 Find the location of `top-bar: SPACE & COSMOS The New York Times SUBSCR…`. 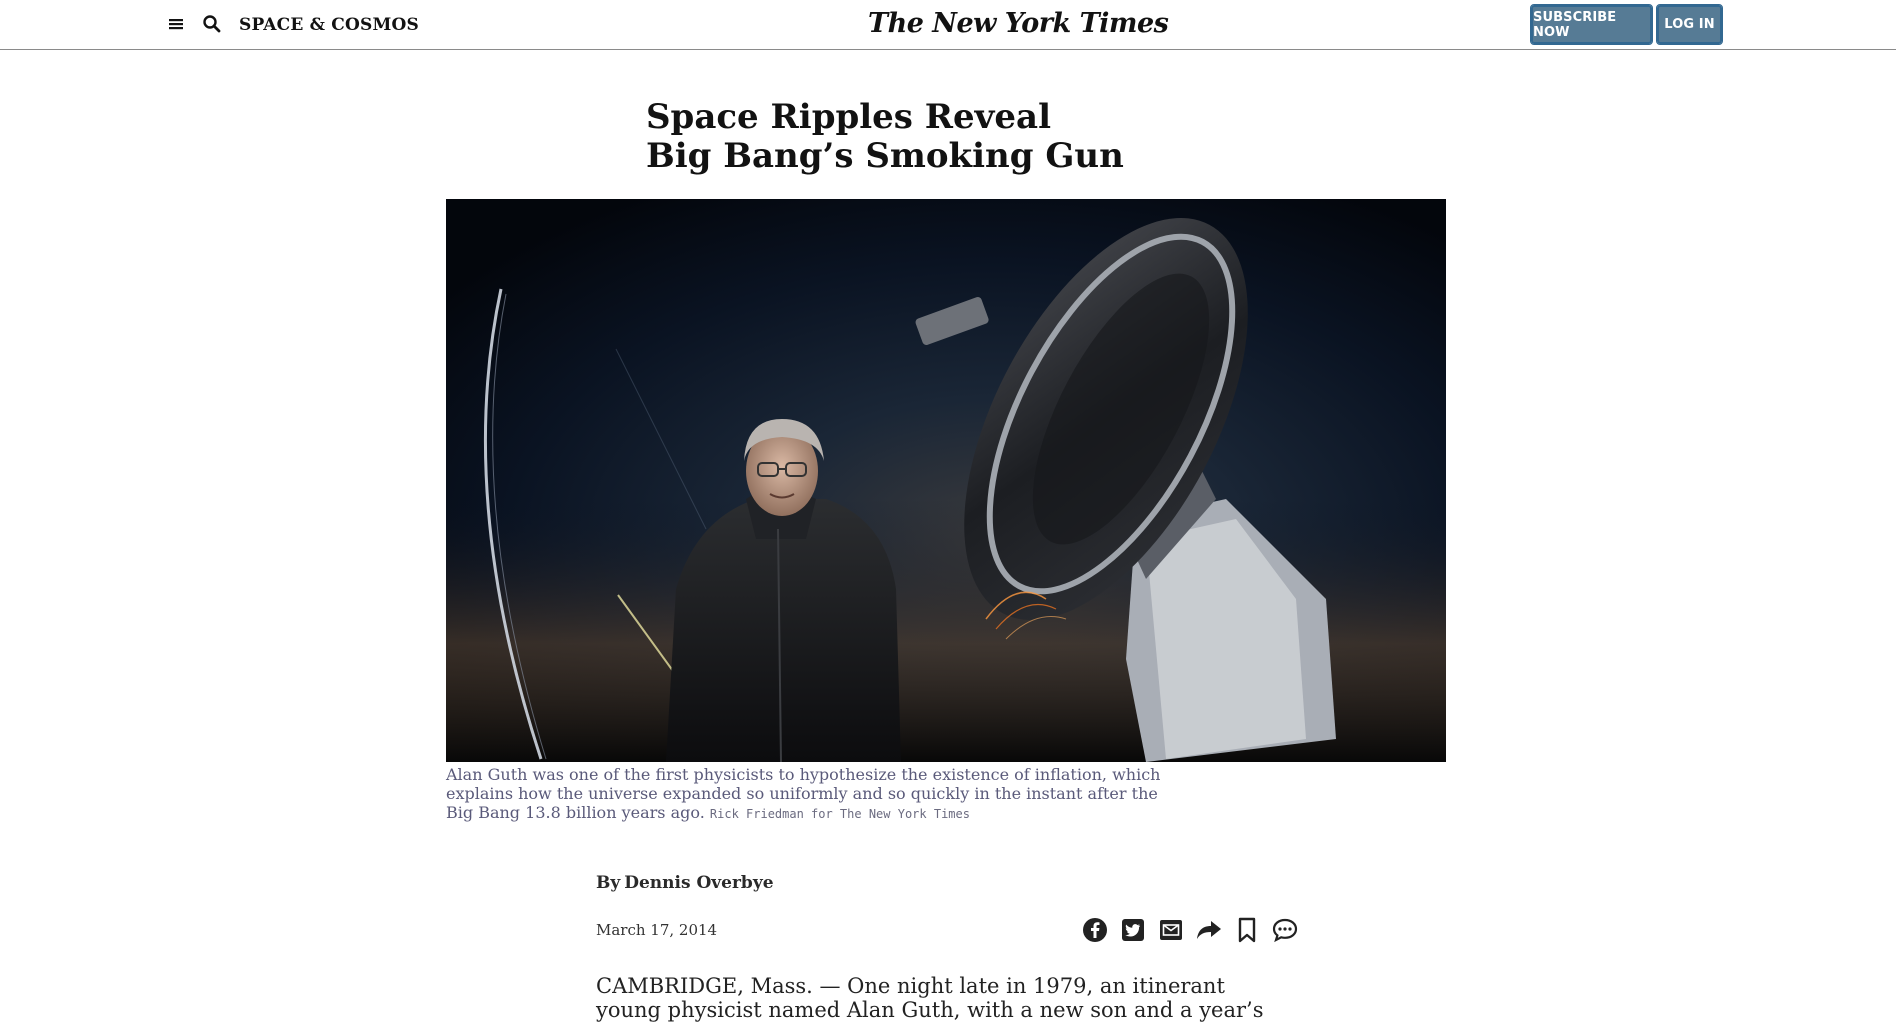

top-bar: SPACE & COSMOS The New York Times SUBSCR… is located at coordinates (948, 25).